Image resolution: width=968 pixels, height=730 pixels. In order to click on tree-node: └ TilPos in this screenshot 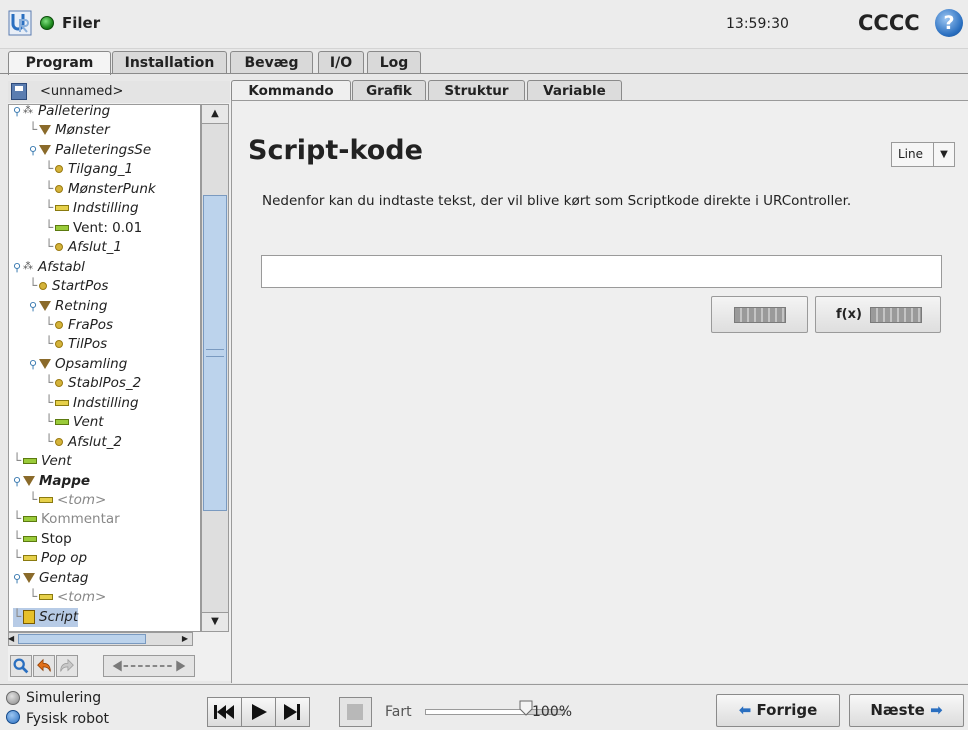, I will do `click(76, 344)`.